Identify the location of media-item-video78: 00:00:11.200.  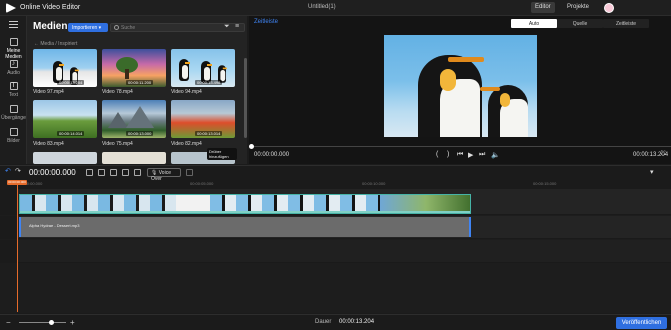
(134, 68).